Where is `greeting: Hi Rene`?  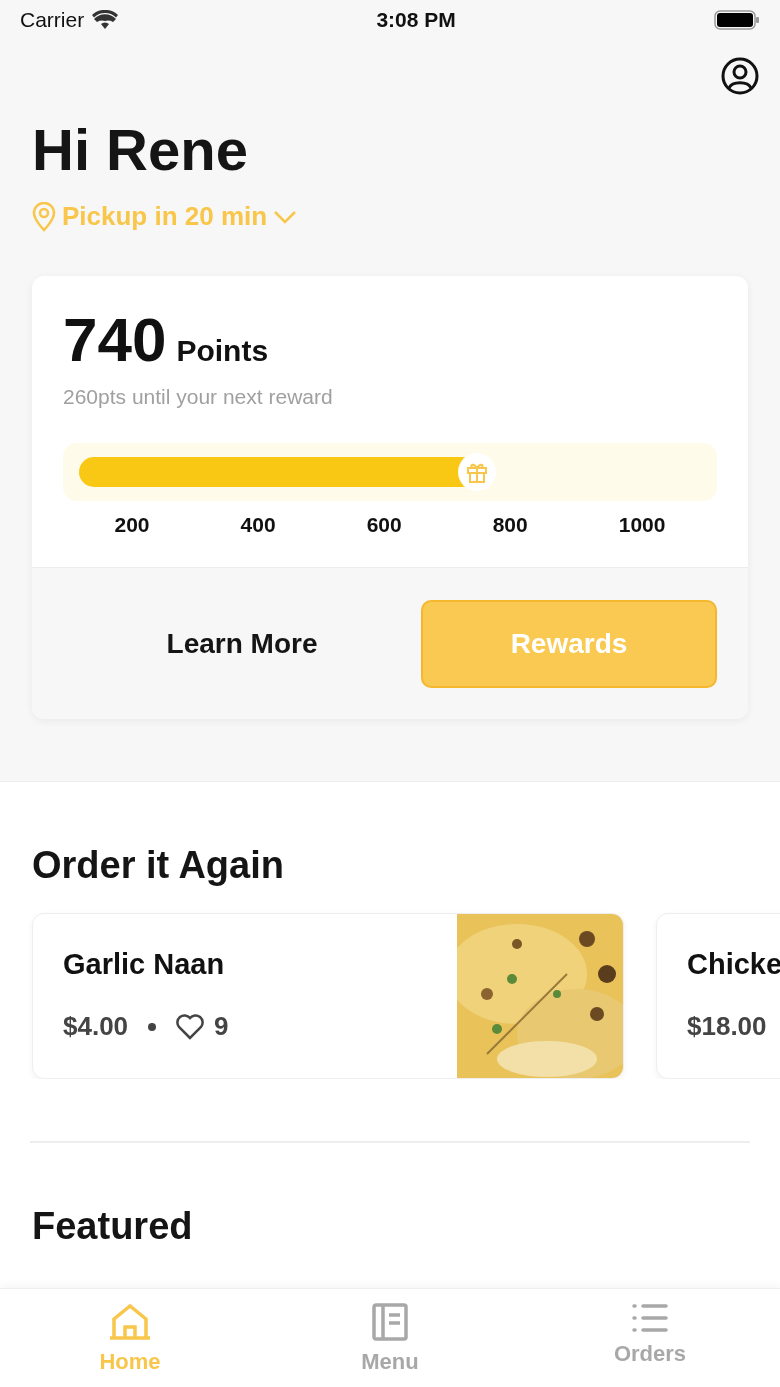 greeting: Hi Rene is located at coordinates (140, 149).